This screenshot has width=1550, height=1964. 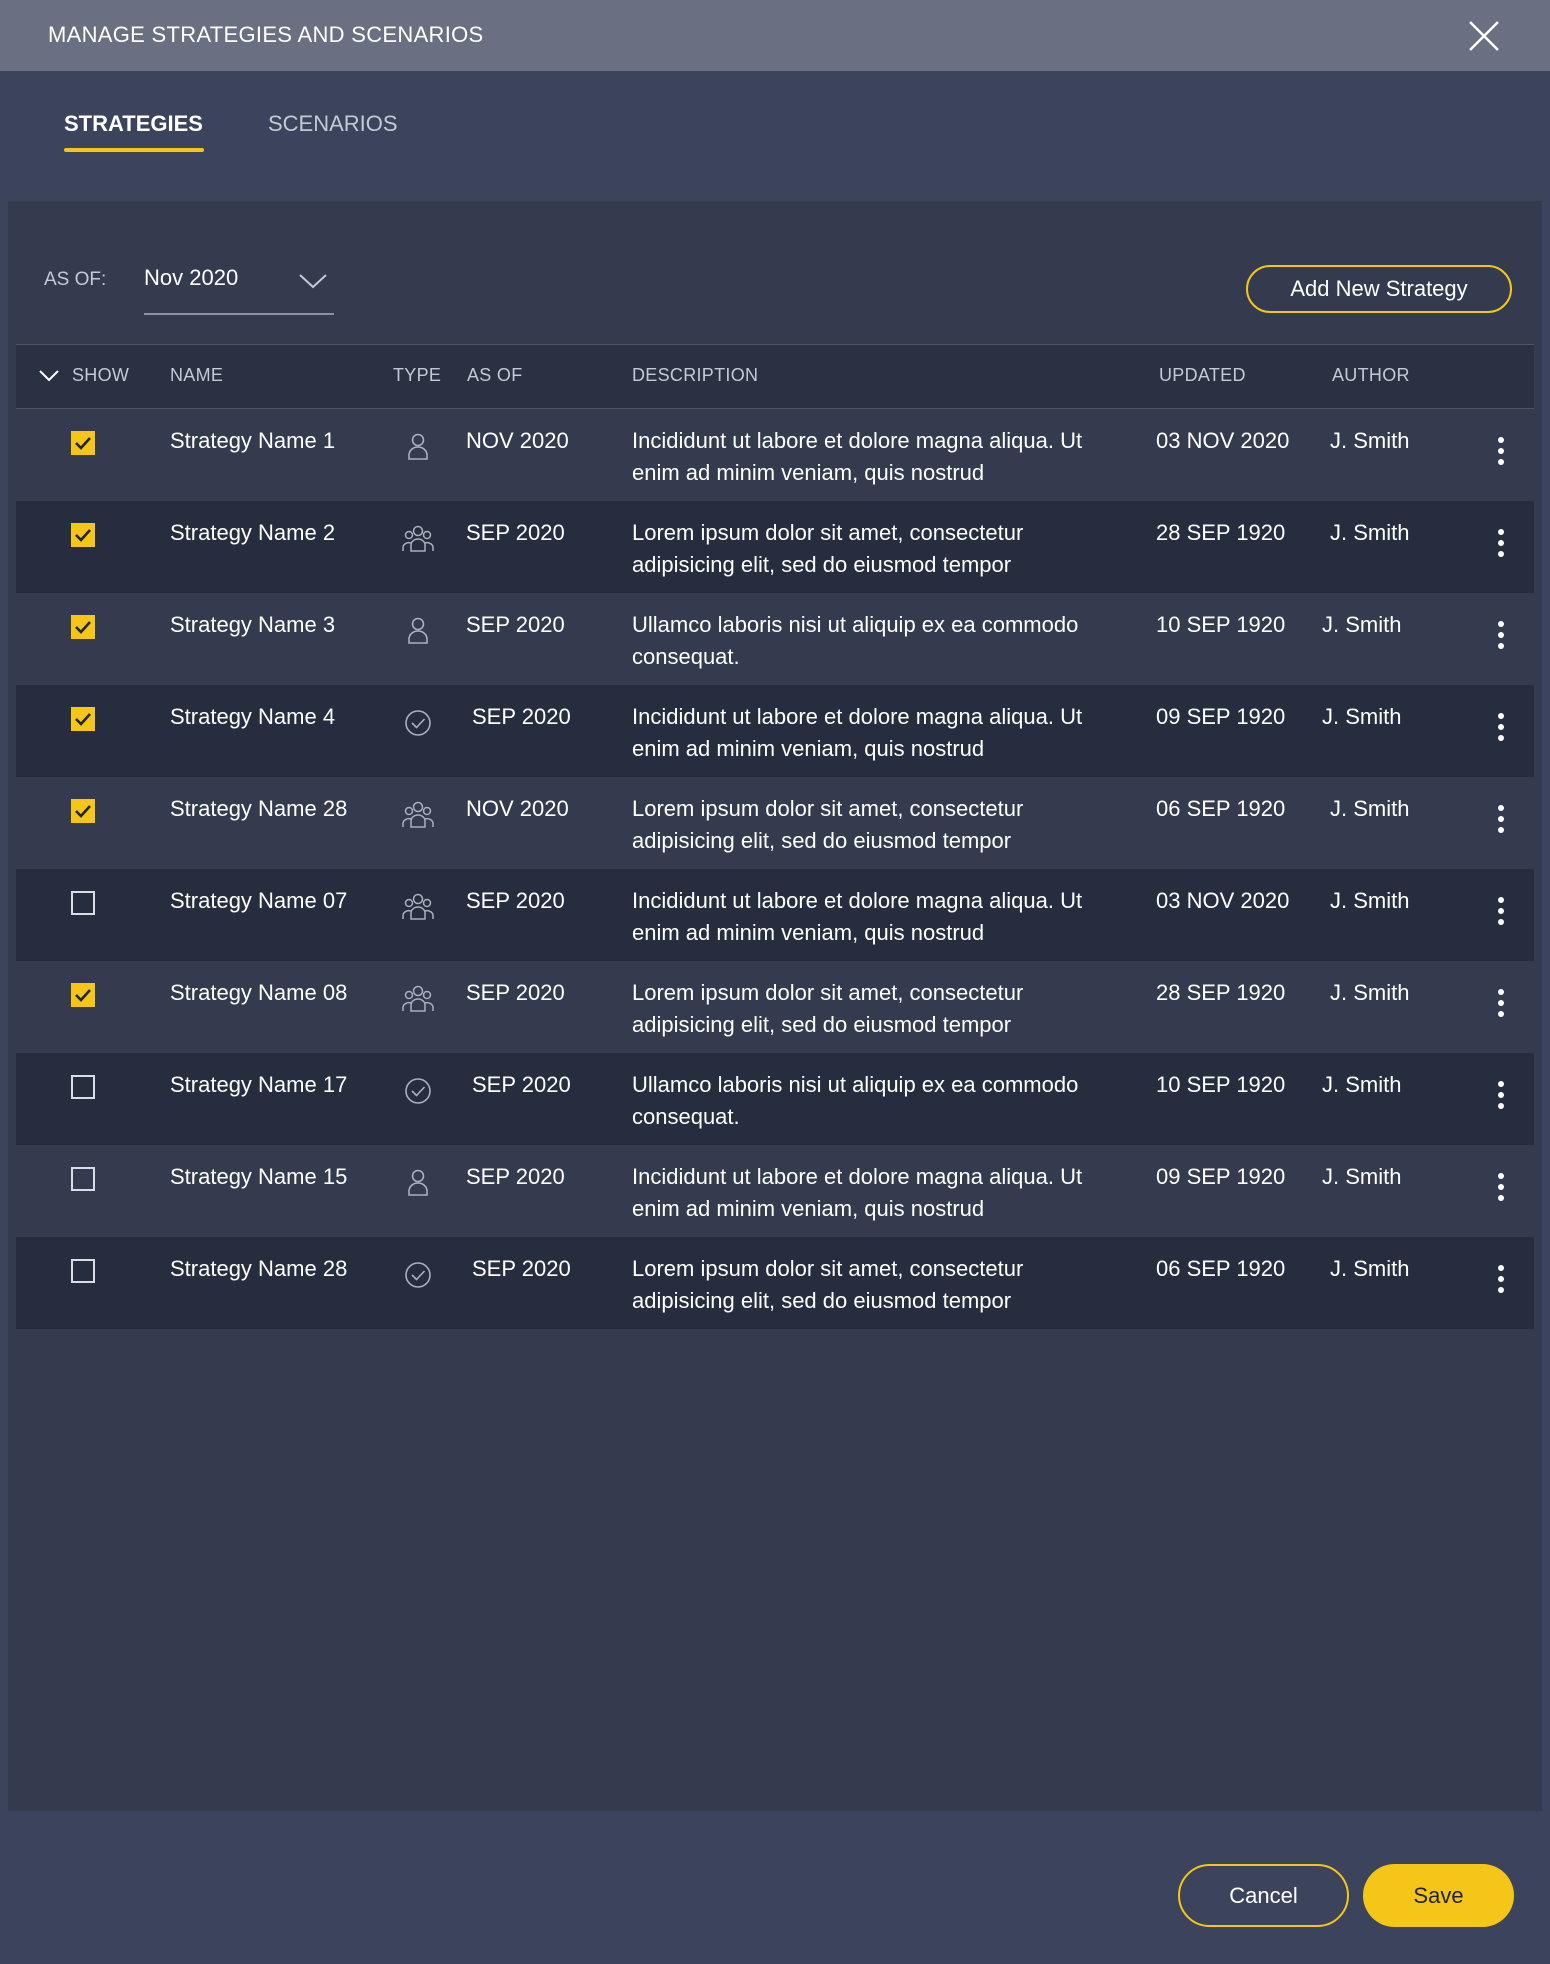 What do you see at coordinates (258, 993) in the screenshot?
I see `strategy-name: Strategy Name 08` at bounding box center [258, 993].